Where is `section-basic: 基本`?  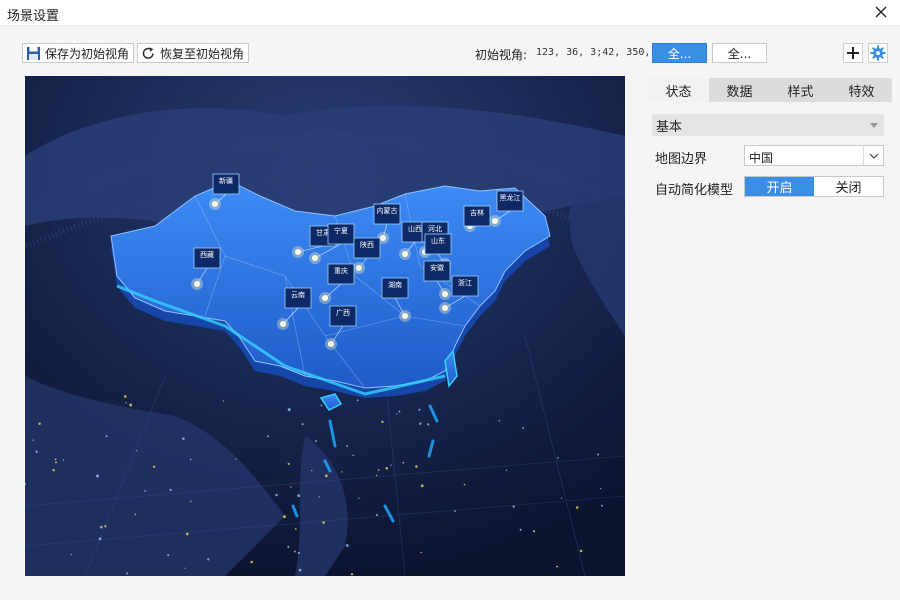
section-basic: 基本 is located at coordinates (768, 125).